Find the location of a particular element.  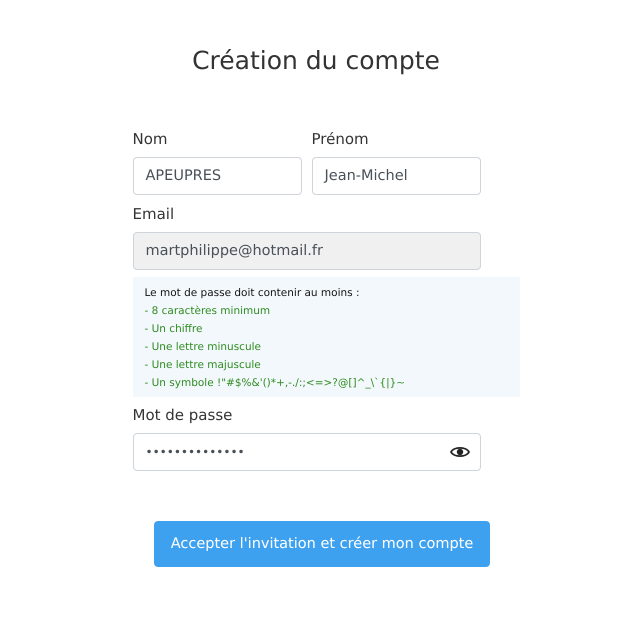

eye-icon is located at coordinates (460, 452).